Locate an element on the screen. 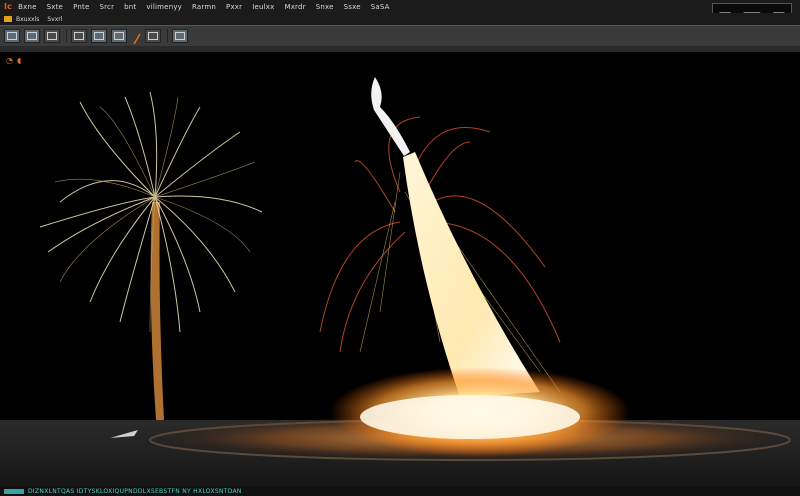 The width and height of the screenshot is (800, 496). camera-icon is located at coordinates (79, 36).